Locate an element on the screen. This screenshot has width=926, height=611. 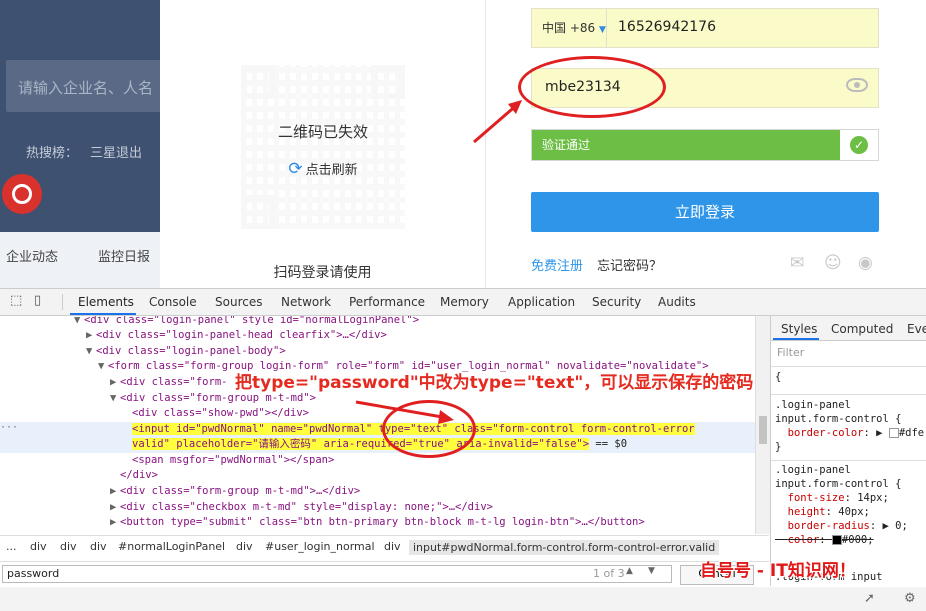
tab-console: Console is located at coordinates (173, 302).